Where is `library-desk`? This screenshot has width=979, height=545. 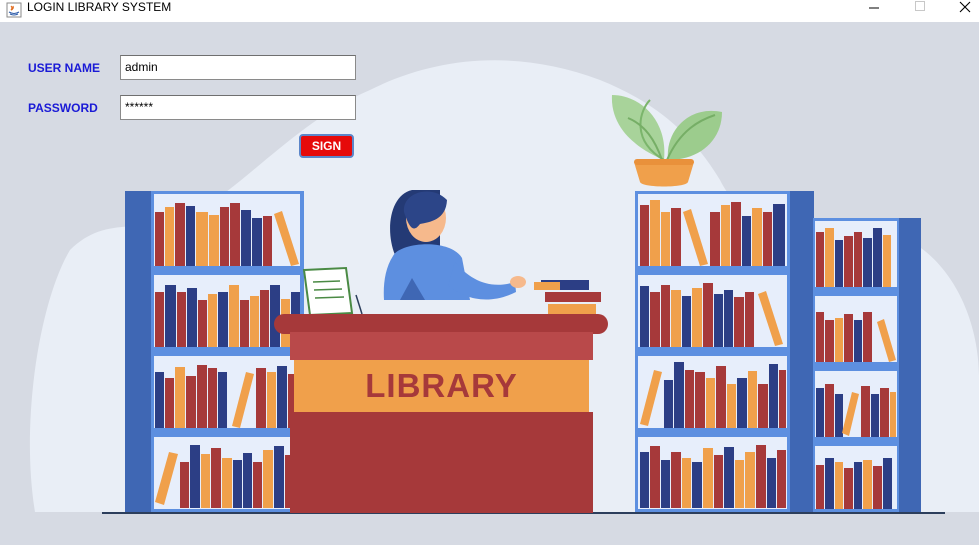
library-desk is located at coordinates (441, 413).